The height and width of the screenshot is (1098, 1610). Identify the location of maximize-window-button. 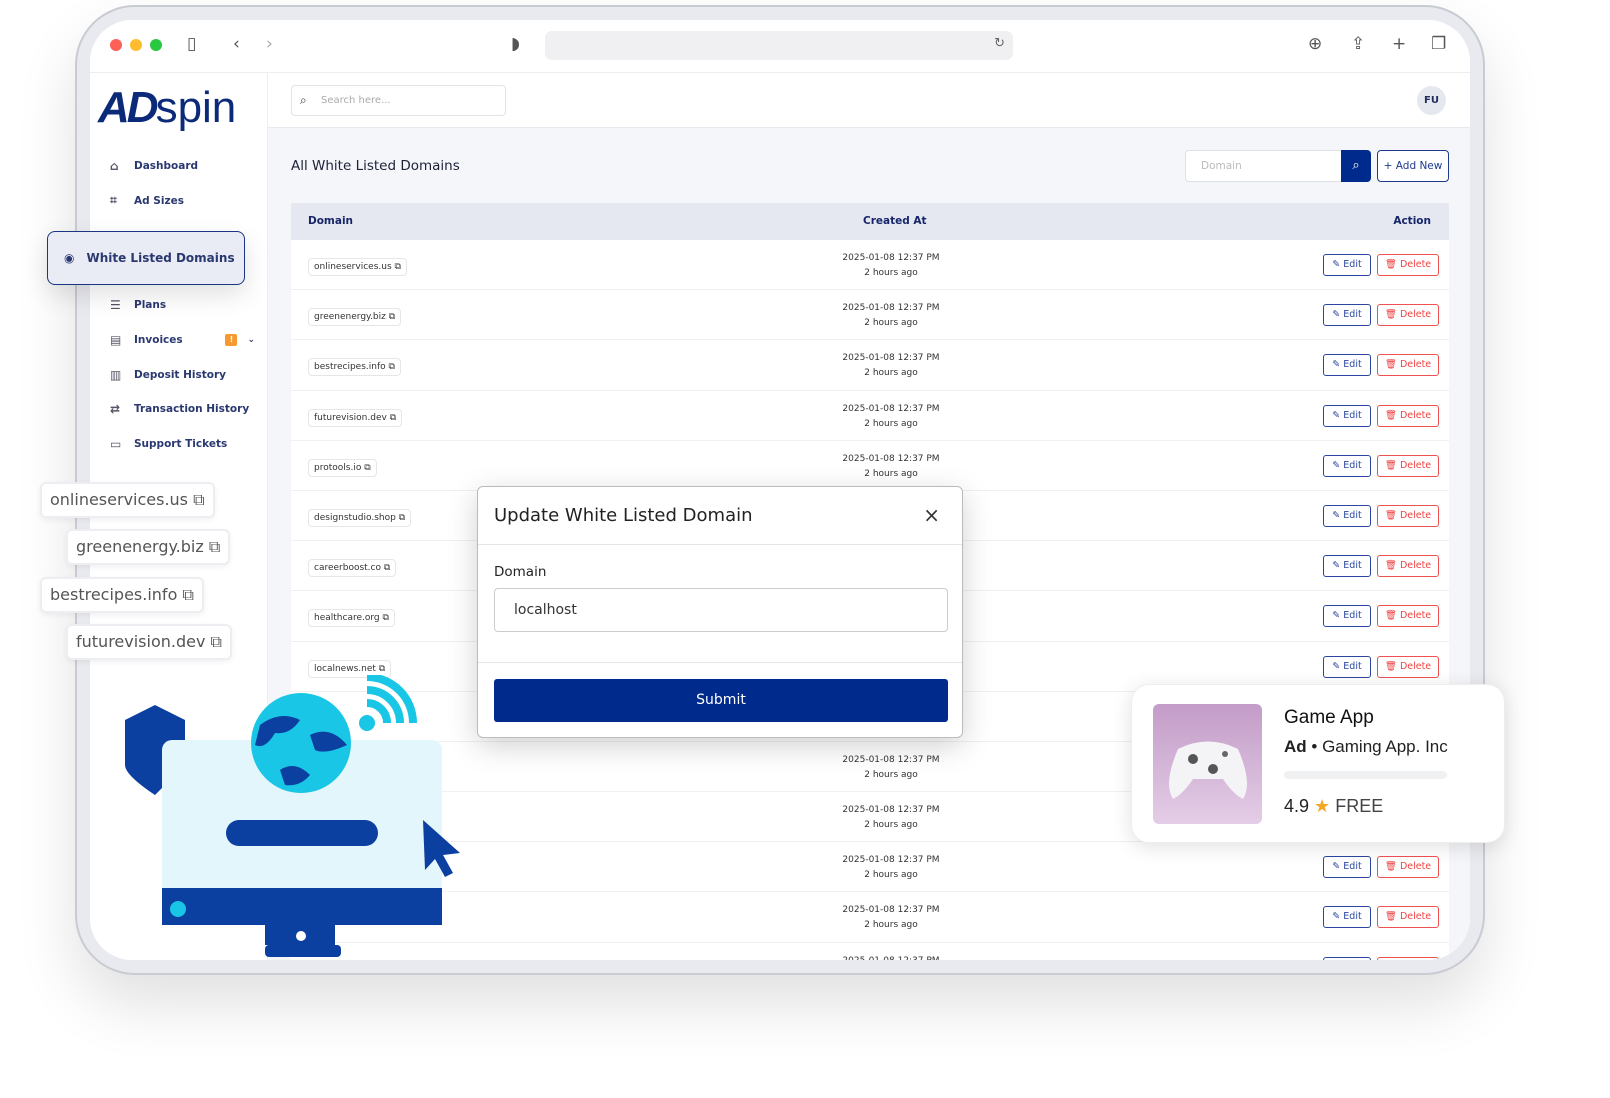
(156, 45).